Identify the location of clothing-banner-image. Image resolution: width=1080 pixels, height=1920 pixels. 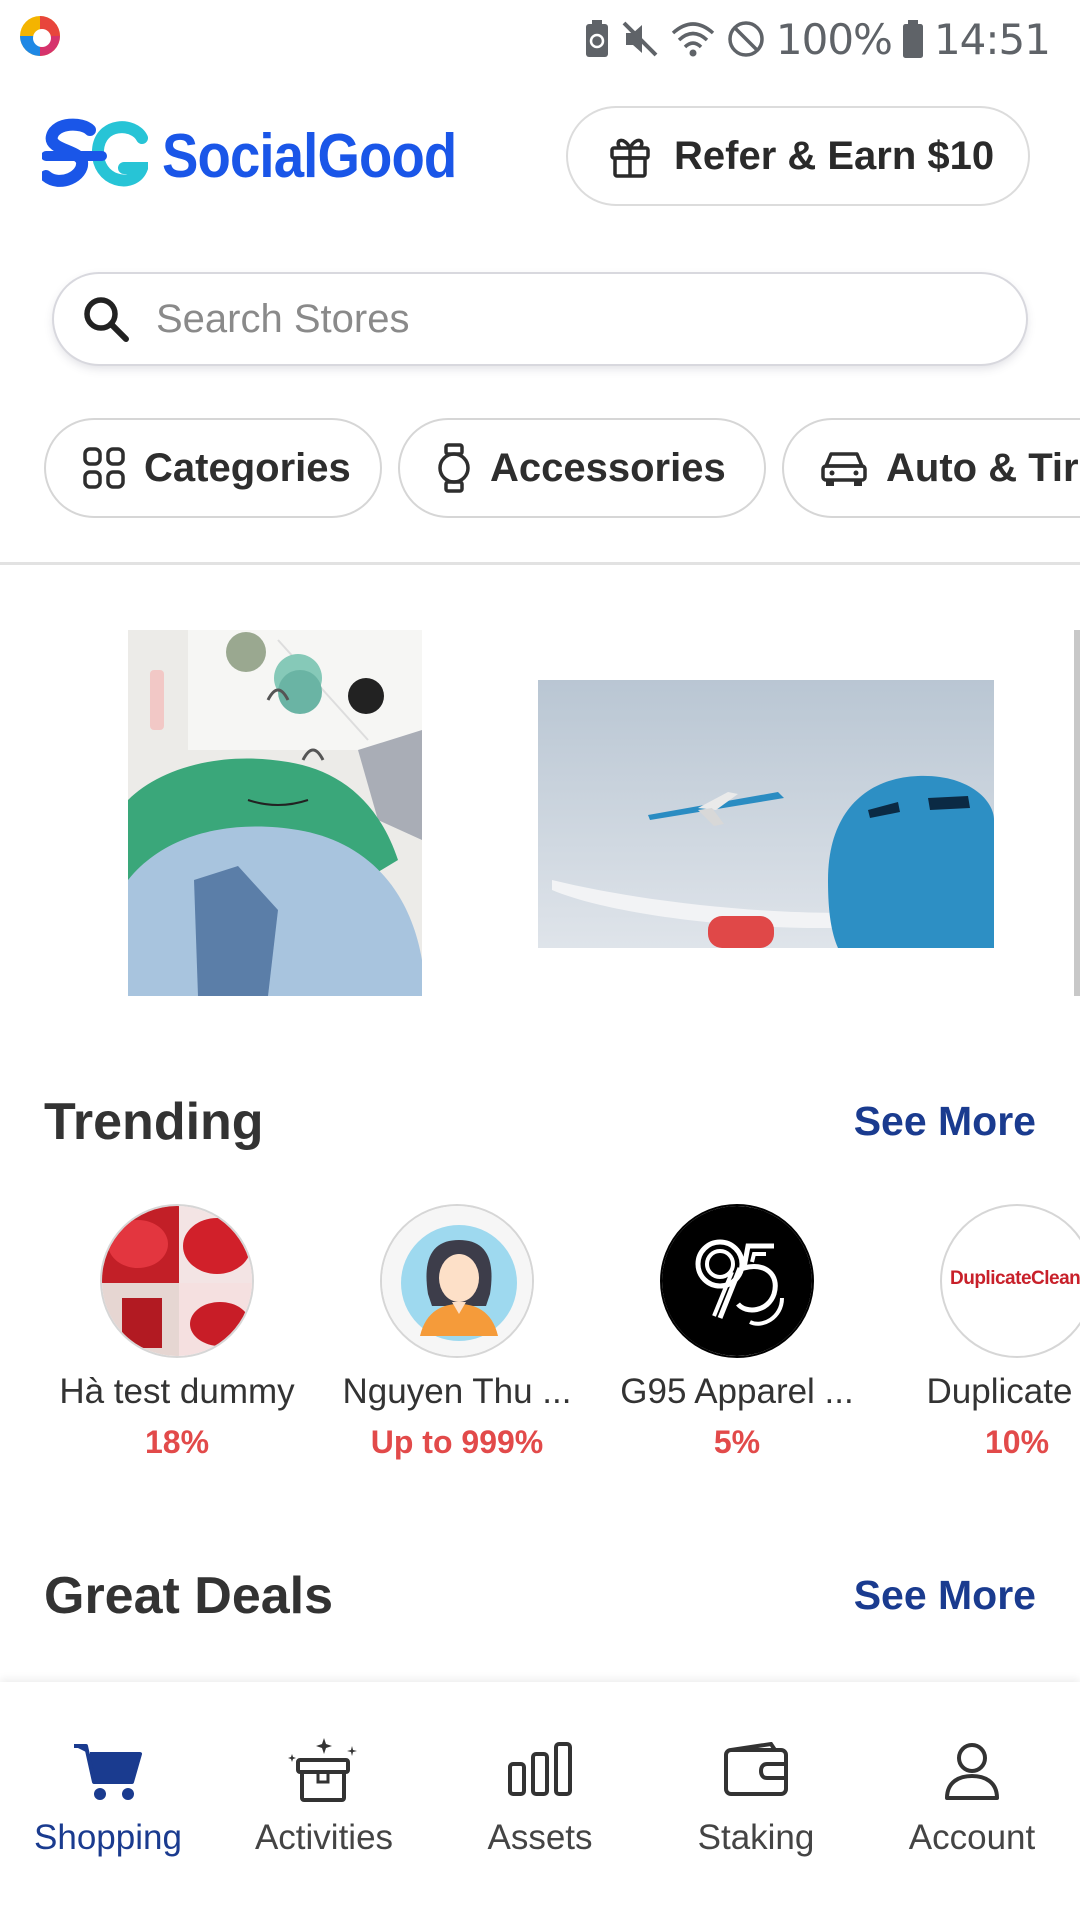
(275, 813).